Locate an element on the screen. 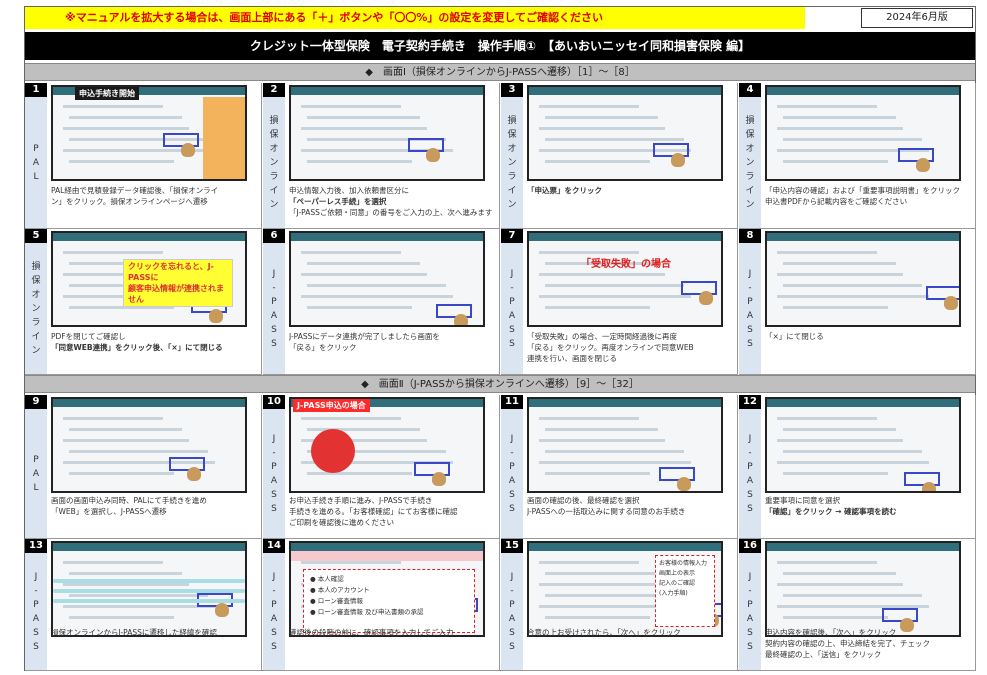 This screenshot has height=675, width=987. caption-line: 契約内容の確認の上、申込締結を完了、チェック is located at coordinates (847, 643).